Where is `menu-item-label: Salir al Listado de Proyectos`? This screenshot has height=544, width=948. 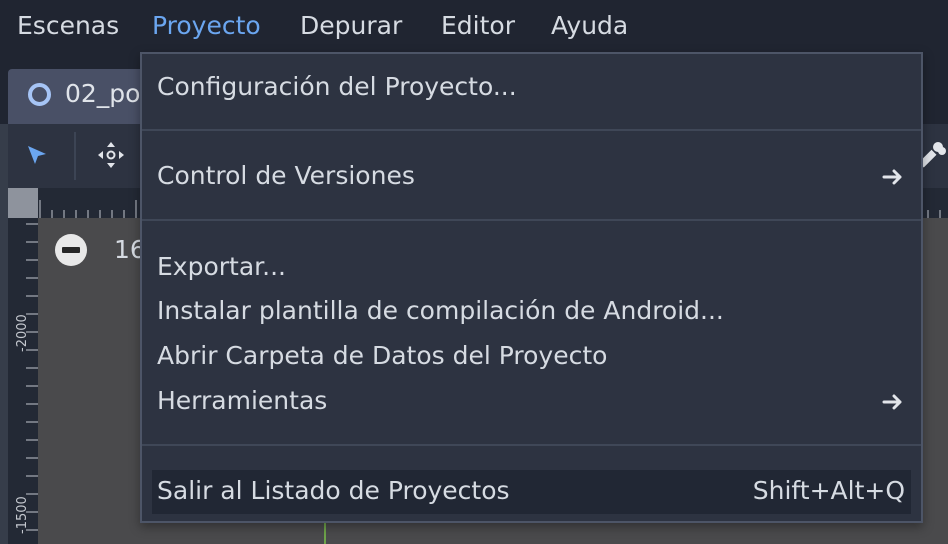
menu-item-label: Salir al Listado de Proyectos is located at coordinates (333, 490).